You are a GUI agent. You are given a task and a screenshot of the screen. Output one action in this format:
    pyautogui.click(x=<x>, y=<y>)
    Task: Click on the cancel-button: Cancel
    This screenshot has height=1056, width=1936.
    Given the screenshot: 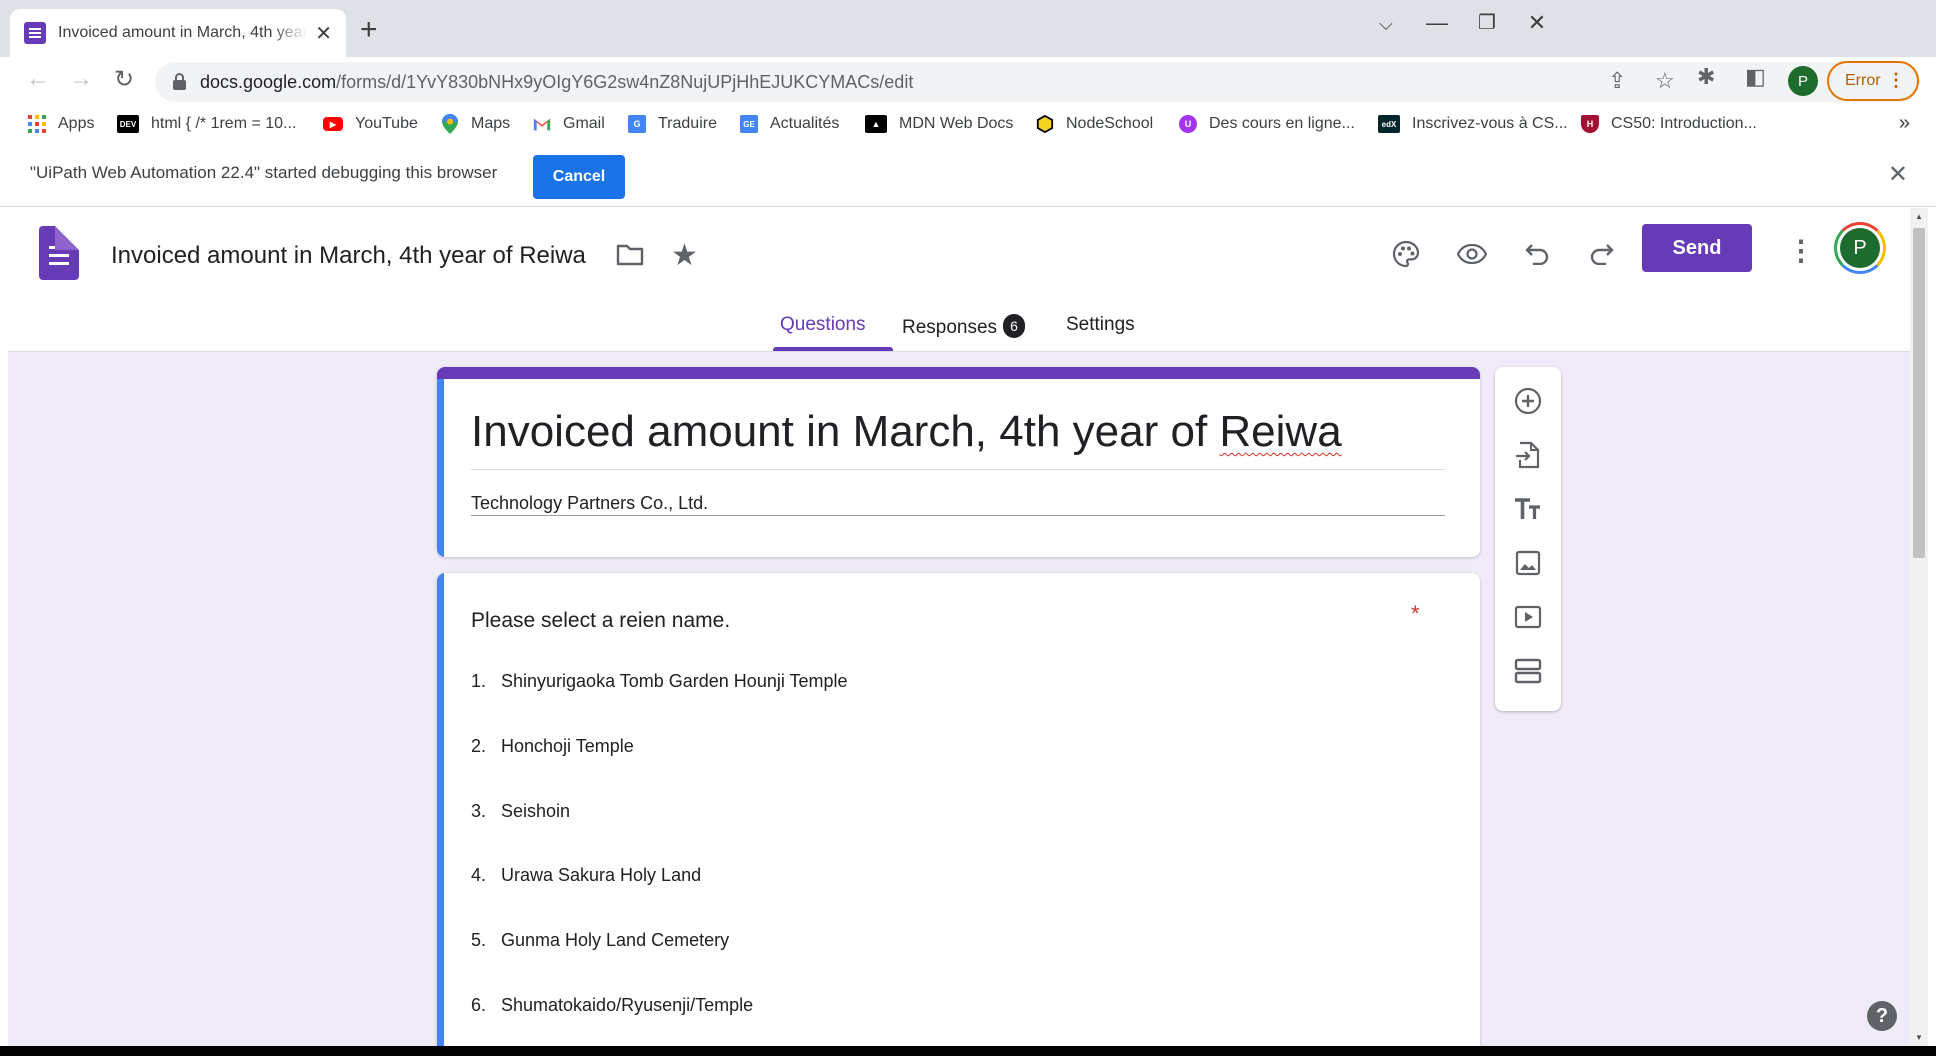 What is the action you would take?
    pyautogui.click(x=579, y=177)
    